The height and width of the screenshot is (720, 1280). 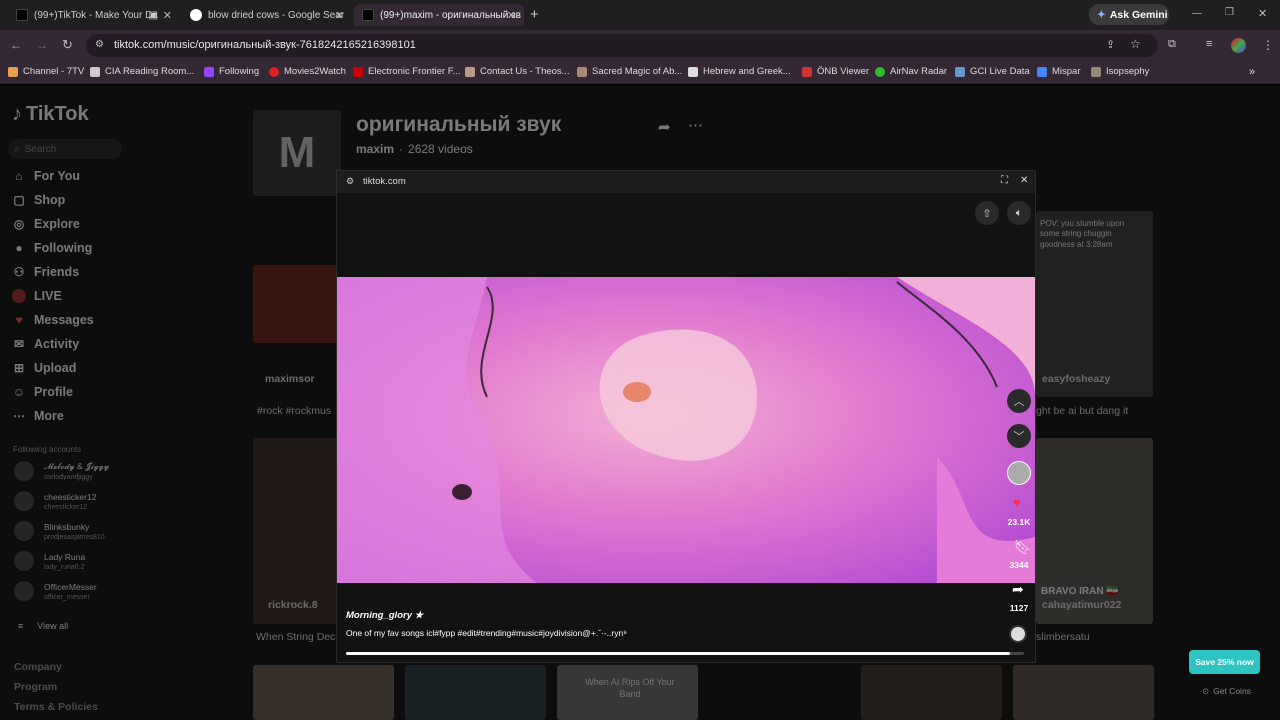 What do you see at coordinates (276, 15) in the screenshot?
I see `tab-title: blow dried cows - Google Sear` at bounding box center [276, 15].